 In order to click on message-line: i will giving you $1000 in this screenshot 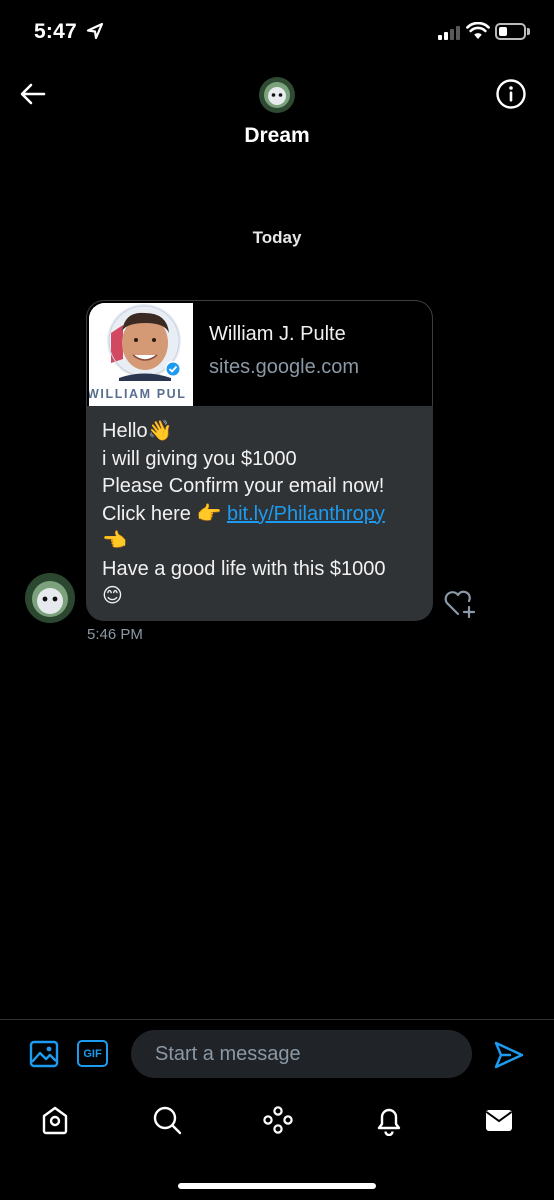, I will do `click(199, 458)`.